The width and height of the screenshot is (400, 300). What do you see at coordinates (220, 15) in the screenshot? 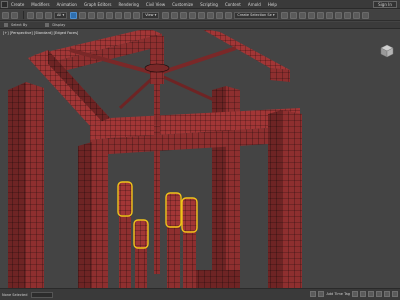
I see `spinner-snap-icon` at bounding box center [220, 15].